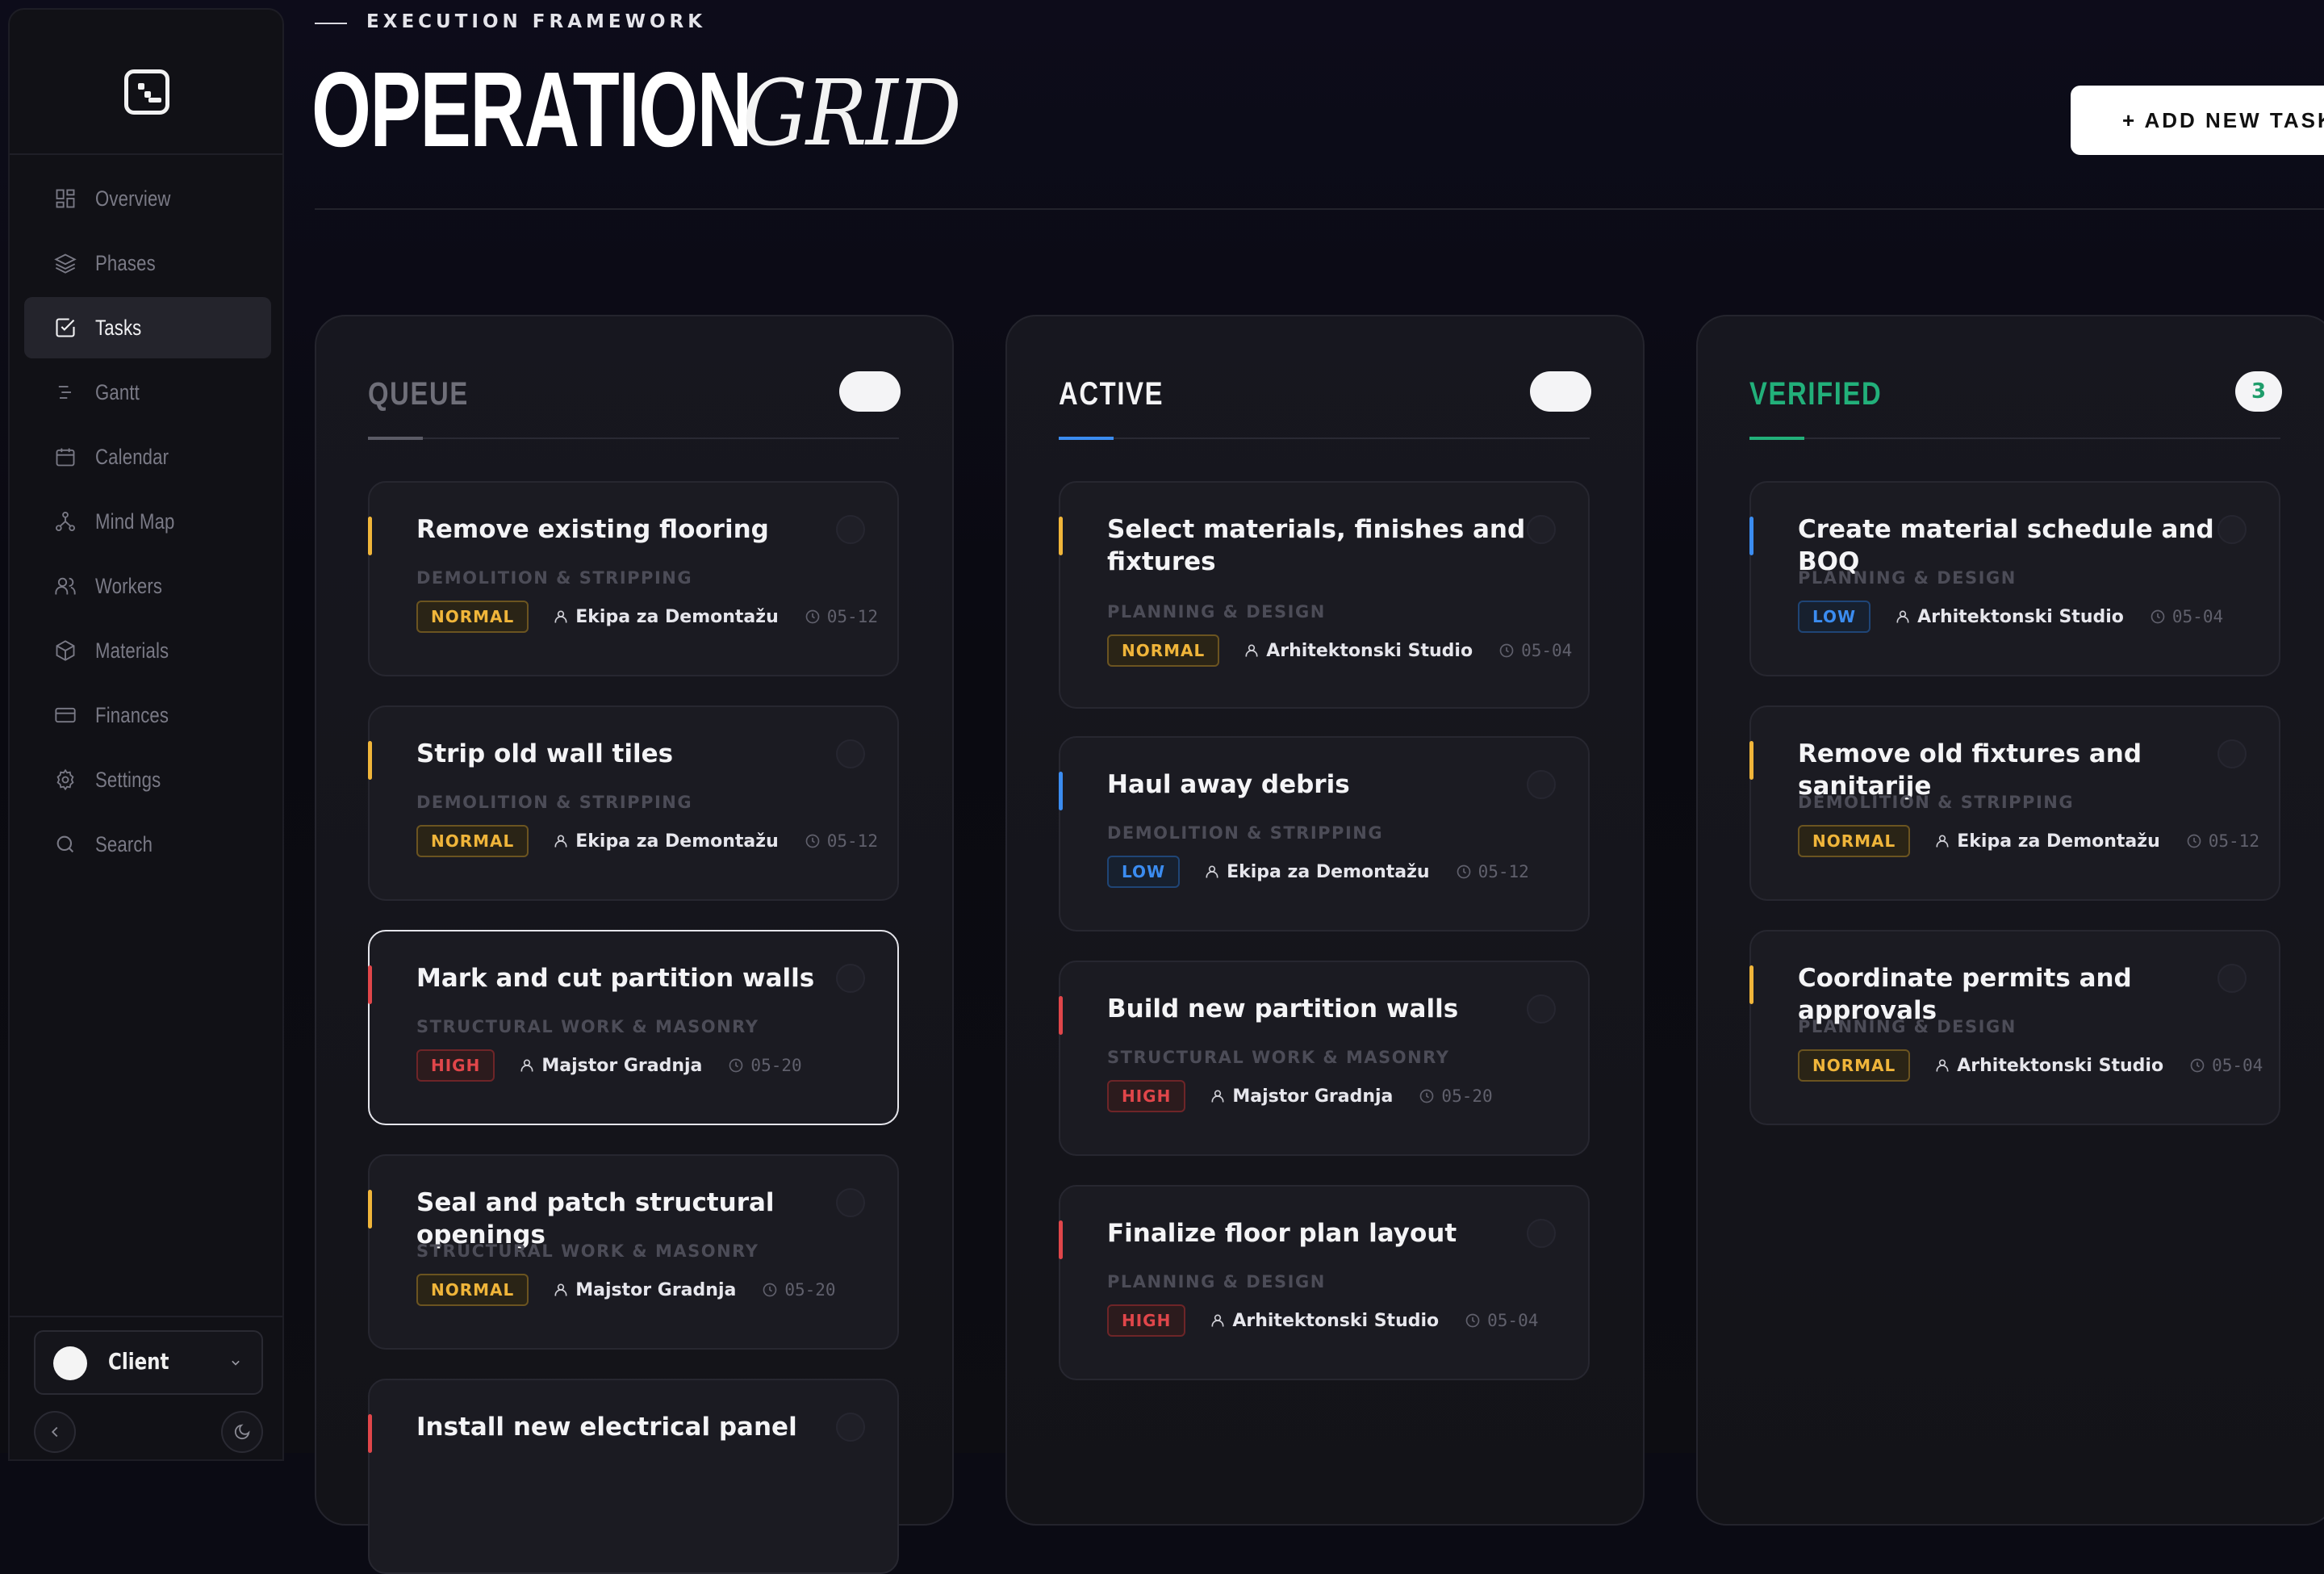 This screenshot has width=2324, height=1574. I want to click on sidebar-item-label: Tasks, so click(119, 327).